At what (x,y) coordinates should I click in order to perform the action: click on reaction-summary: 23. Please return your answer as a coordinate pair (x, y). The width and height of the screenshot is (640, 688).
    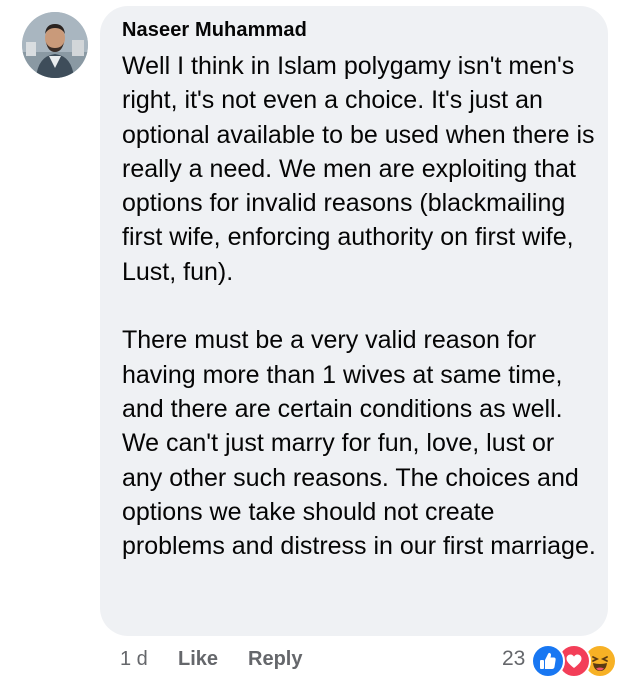
    Looking at the image, I should click on (560, 660).